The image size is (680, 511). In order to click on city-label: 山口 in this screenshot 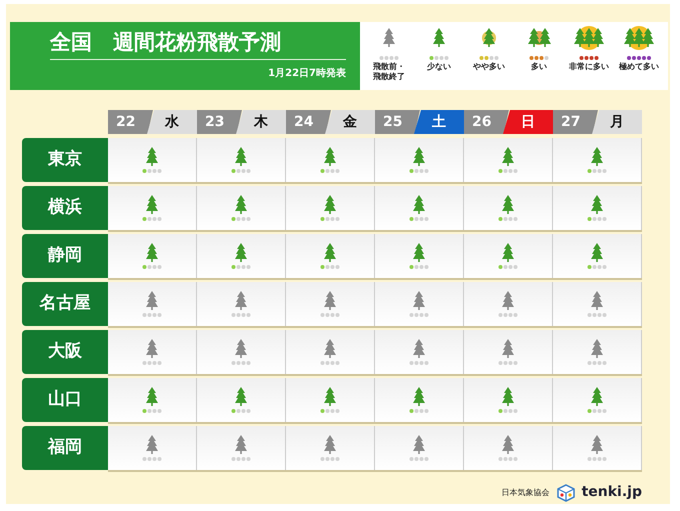, I will do `click(65, 400)`.